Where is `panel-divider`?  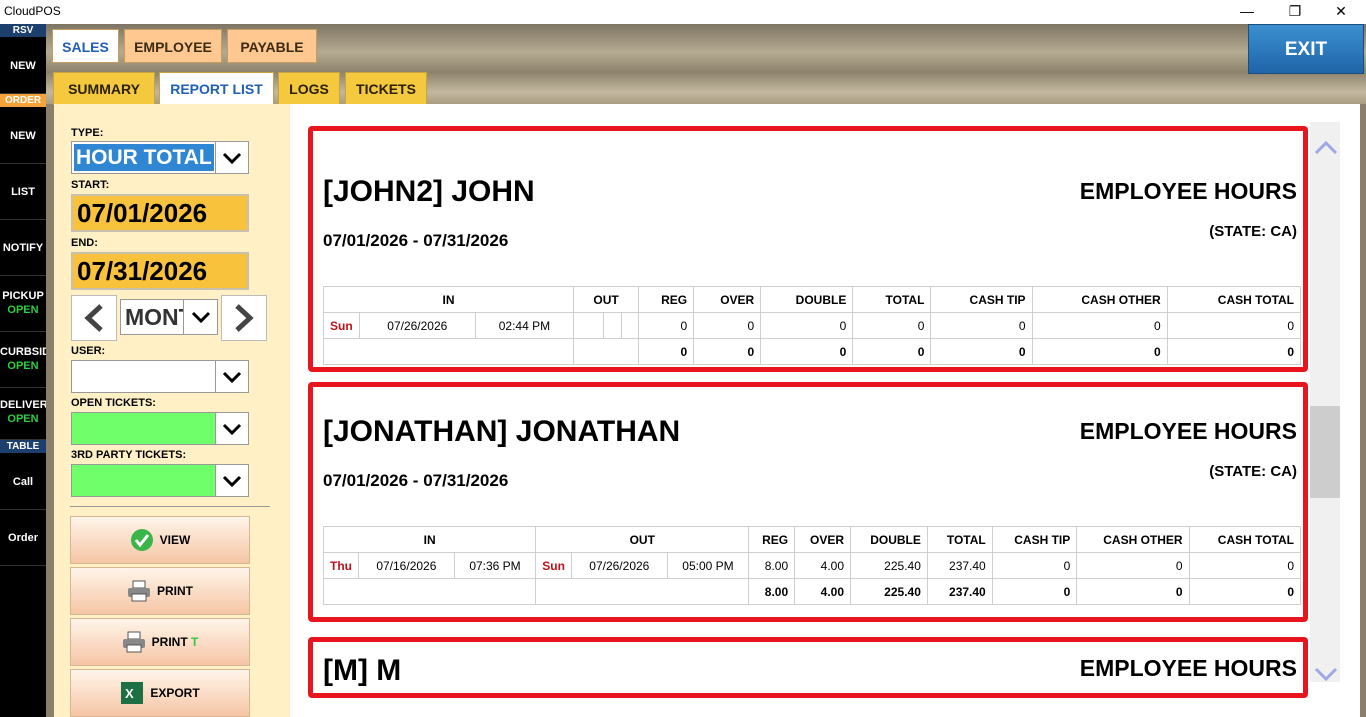 panel-divider is located at coordinates (170, 506).